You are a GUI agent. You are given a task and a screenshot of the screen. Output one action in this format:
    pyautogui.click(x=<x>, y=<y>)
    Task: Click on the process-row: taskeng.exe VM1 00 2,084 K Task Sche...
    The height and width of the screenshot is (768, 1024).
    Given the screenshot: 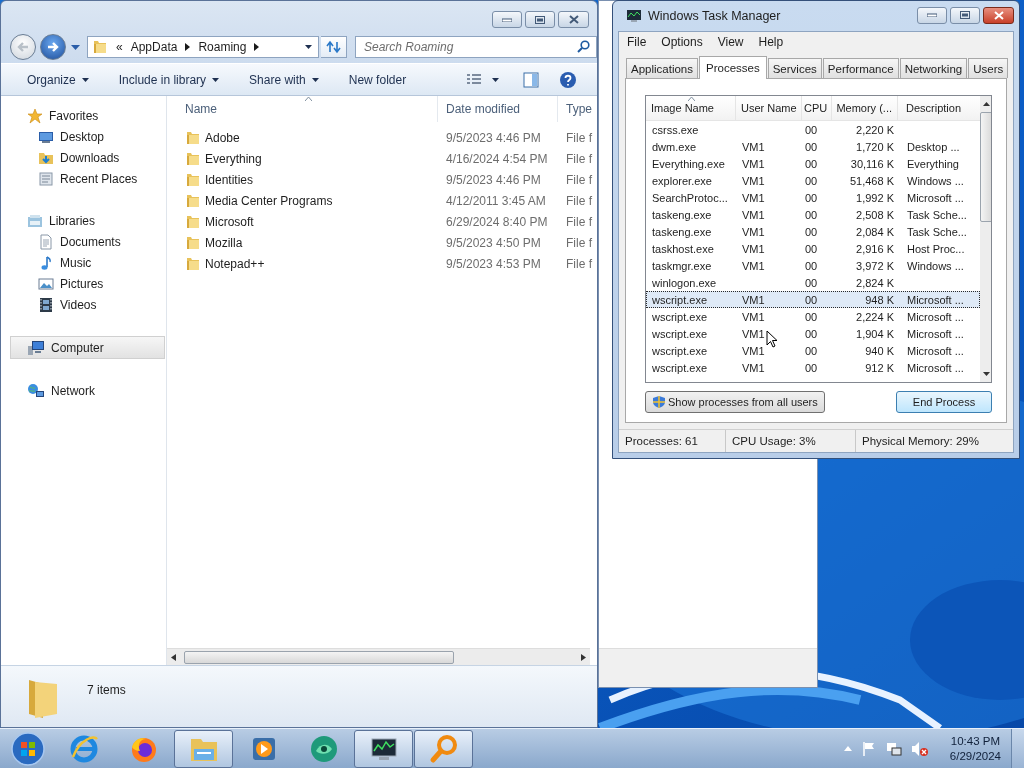 What is the action you would take?
    pyautogui.click(x=813, y=231)
    